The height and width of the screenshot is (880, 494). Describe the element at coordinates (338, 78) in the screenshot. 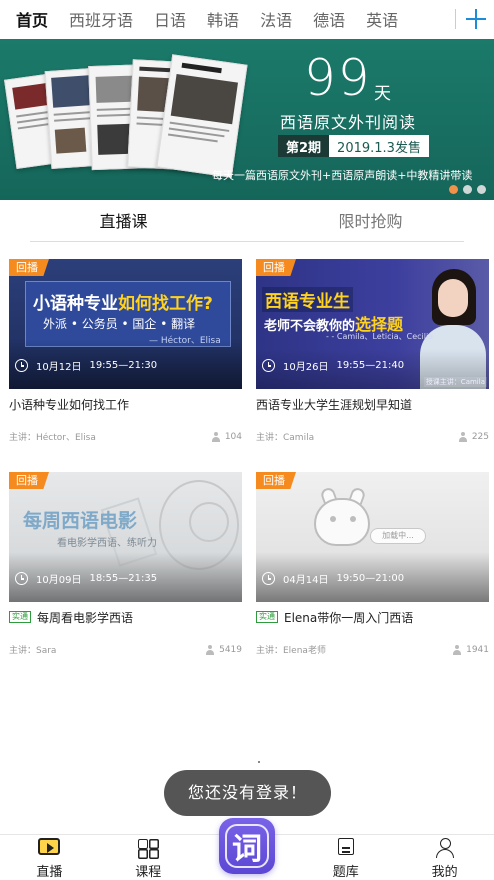

I see `banner-day-count: 99` at that location.